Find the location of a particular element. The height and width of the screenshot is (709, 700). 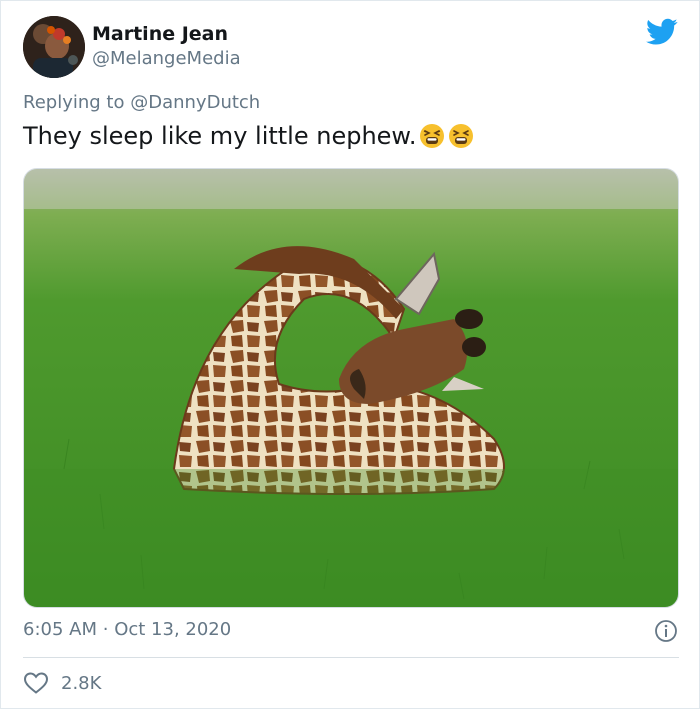

reply-prefix: Replying to is located at coordinates (74, 102).